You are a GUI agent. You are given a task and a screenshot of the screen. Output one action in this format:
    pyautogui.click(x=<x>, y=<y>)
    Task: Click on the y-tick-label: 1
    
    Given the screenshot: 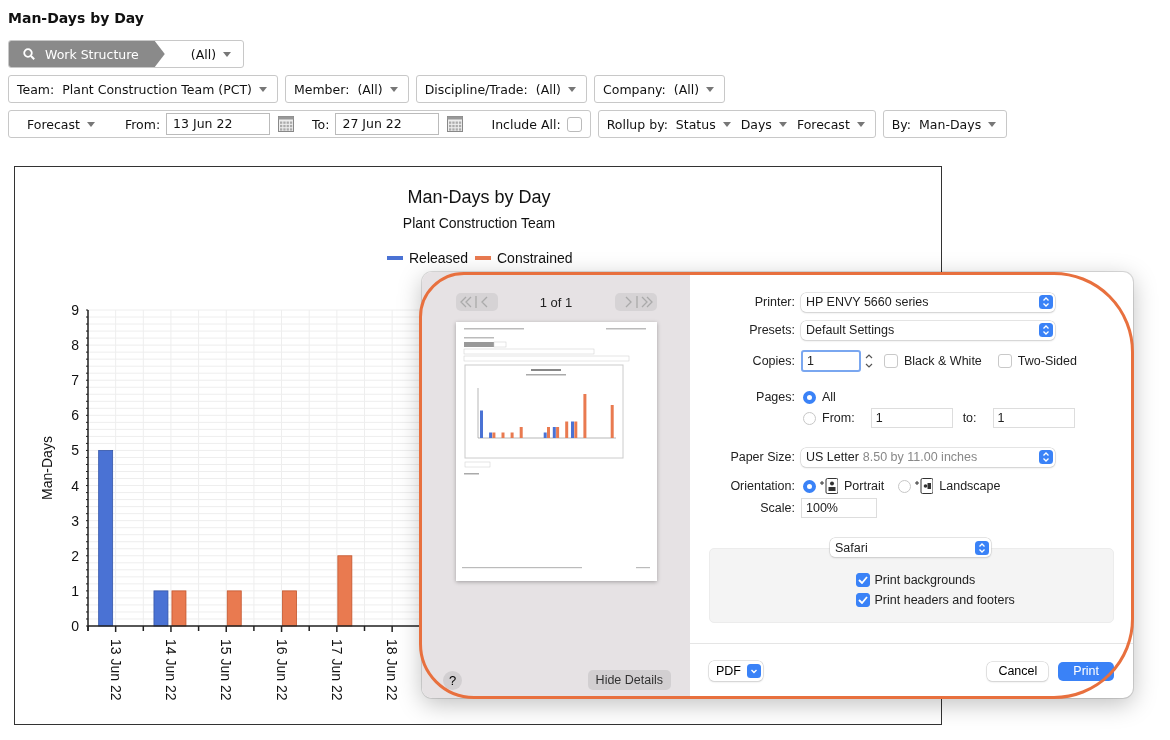 What is the action you would take?
    pyautogui.click(x=75, y=590)
    